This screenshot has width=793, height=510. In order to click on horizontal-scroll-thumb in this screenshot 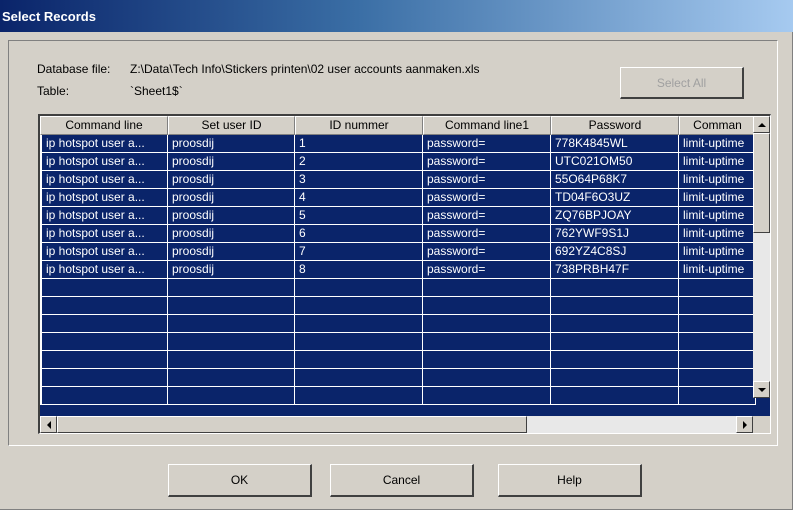, I will do `click(292, 424)`.